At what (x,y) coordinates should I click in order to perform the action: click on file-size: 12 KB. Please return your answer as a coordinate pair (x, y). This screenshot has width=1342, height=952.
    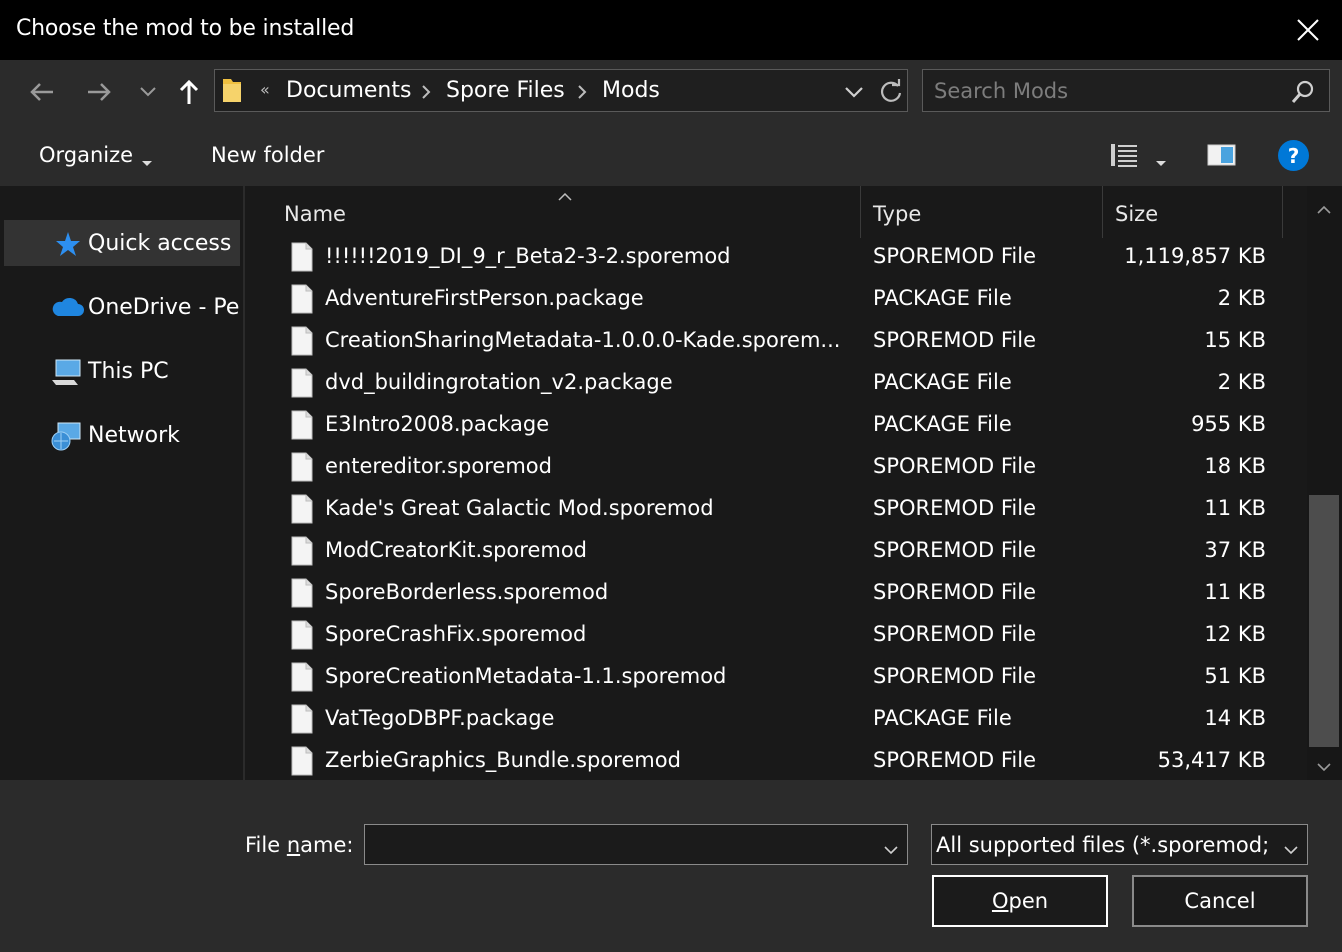
    Looking at the image, I should click on (1235, 634).